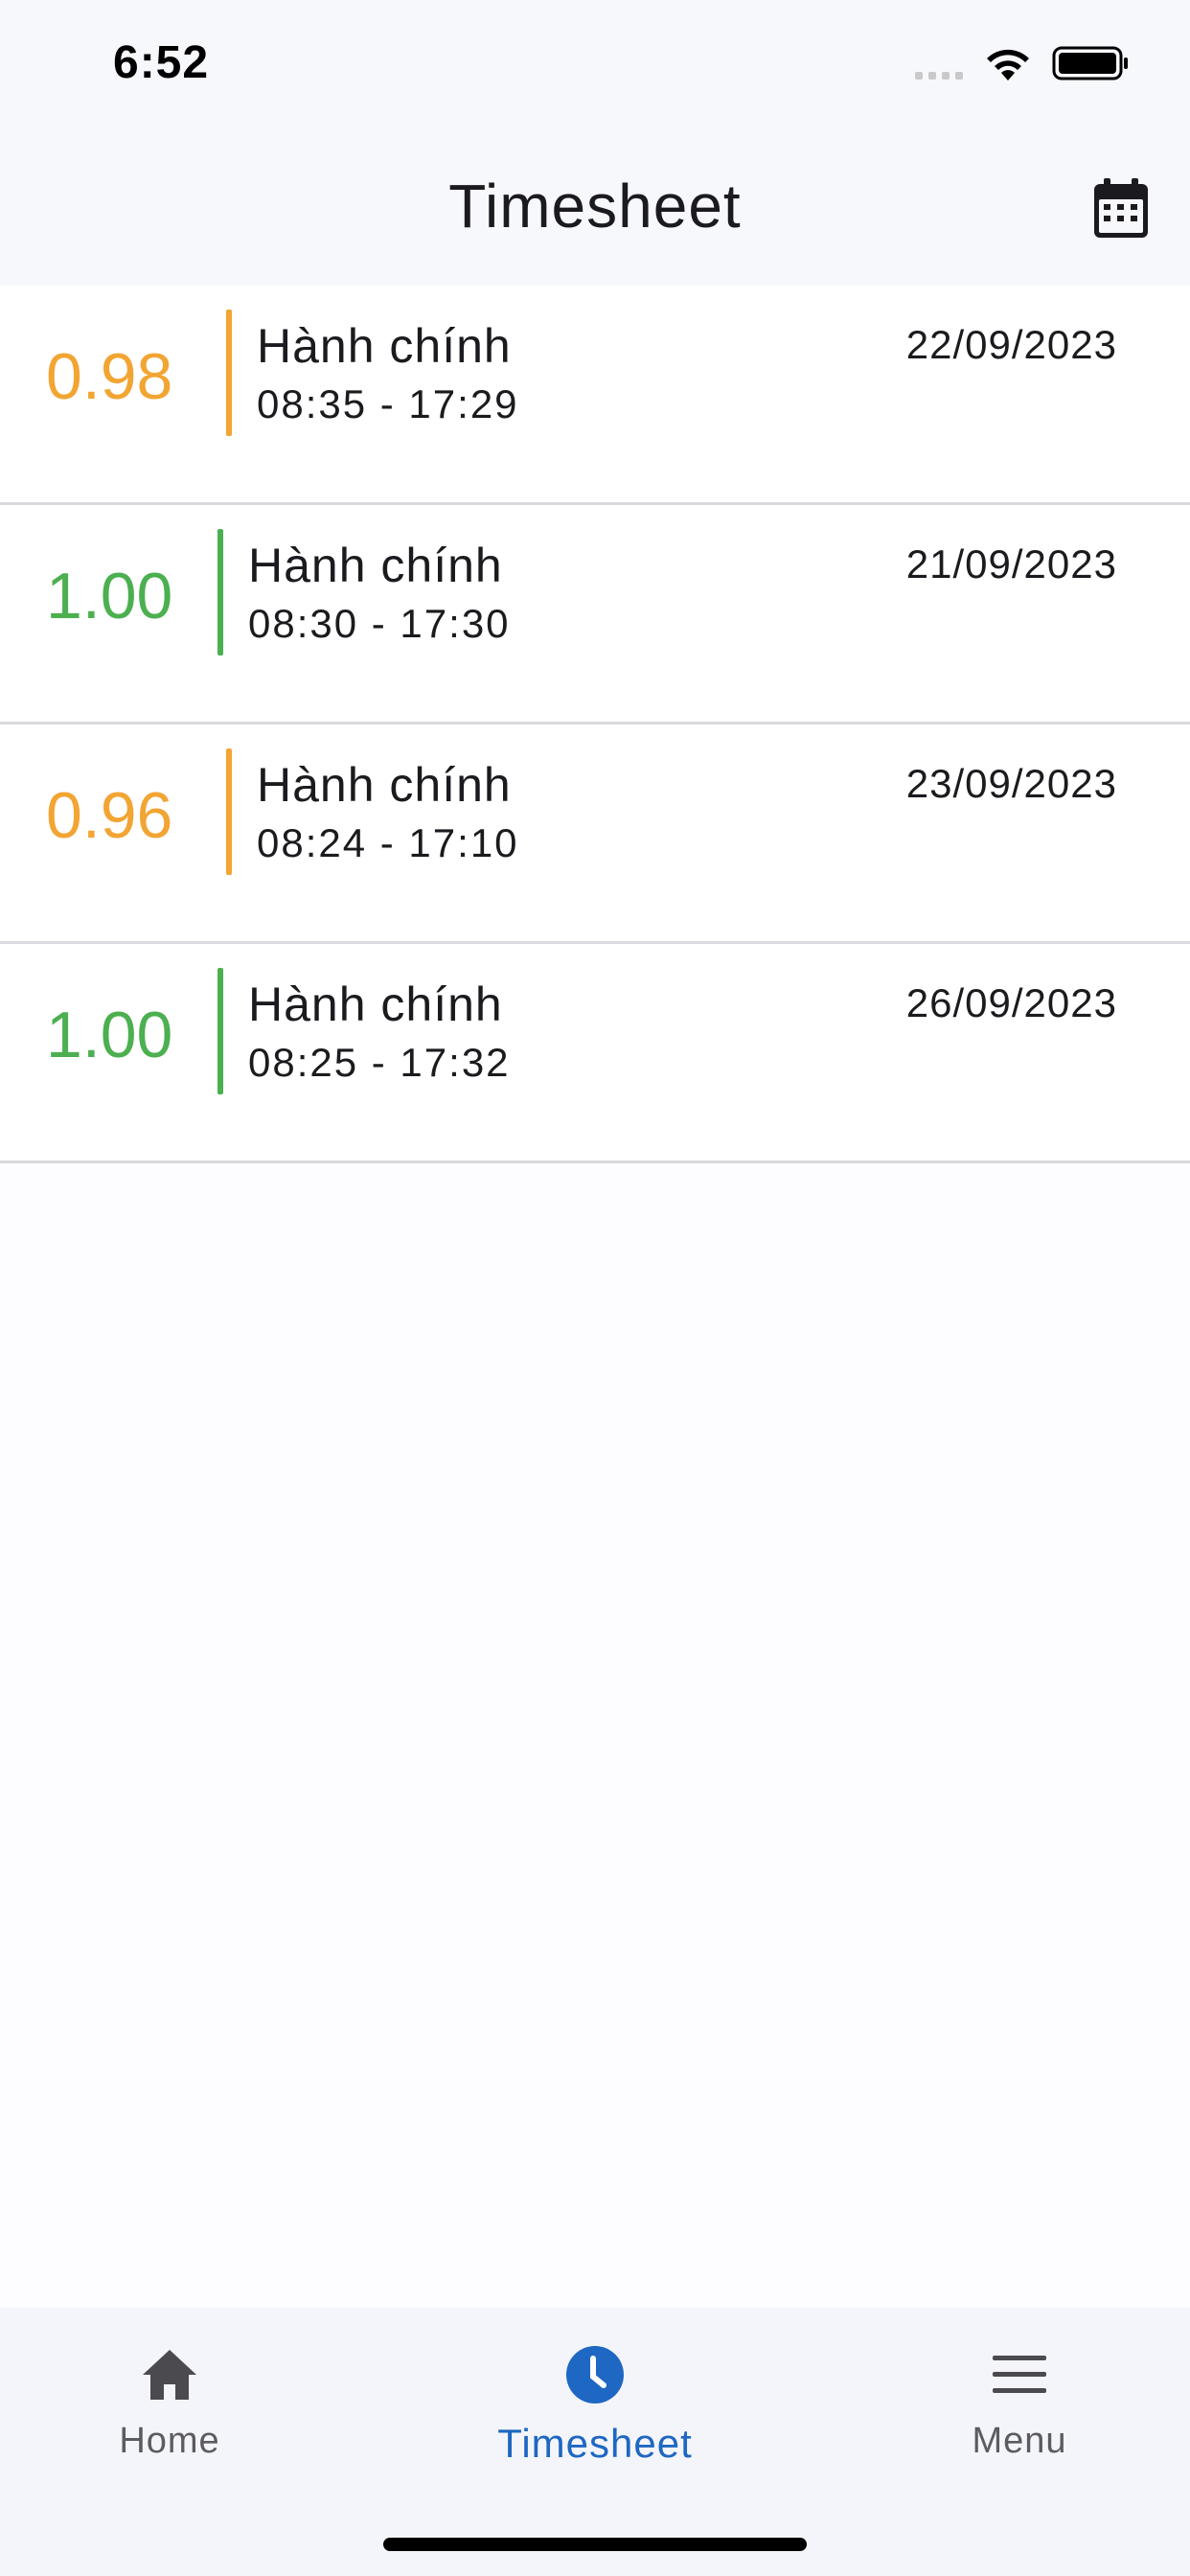 The height and width of the screenshot is (2576, 1190). Describe the element at coordinates (380, 623) in the screenshot. I see `shift-hours: 08:30 - 17:30` at that location.